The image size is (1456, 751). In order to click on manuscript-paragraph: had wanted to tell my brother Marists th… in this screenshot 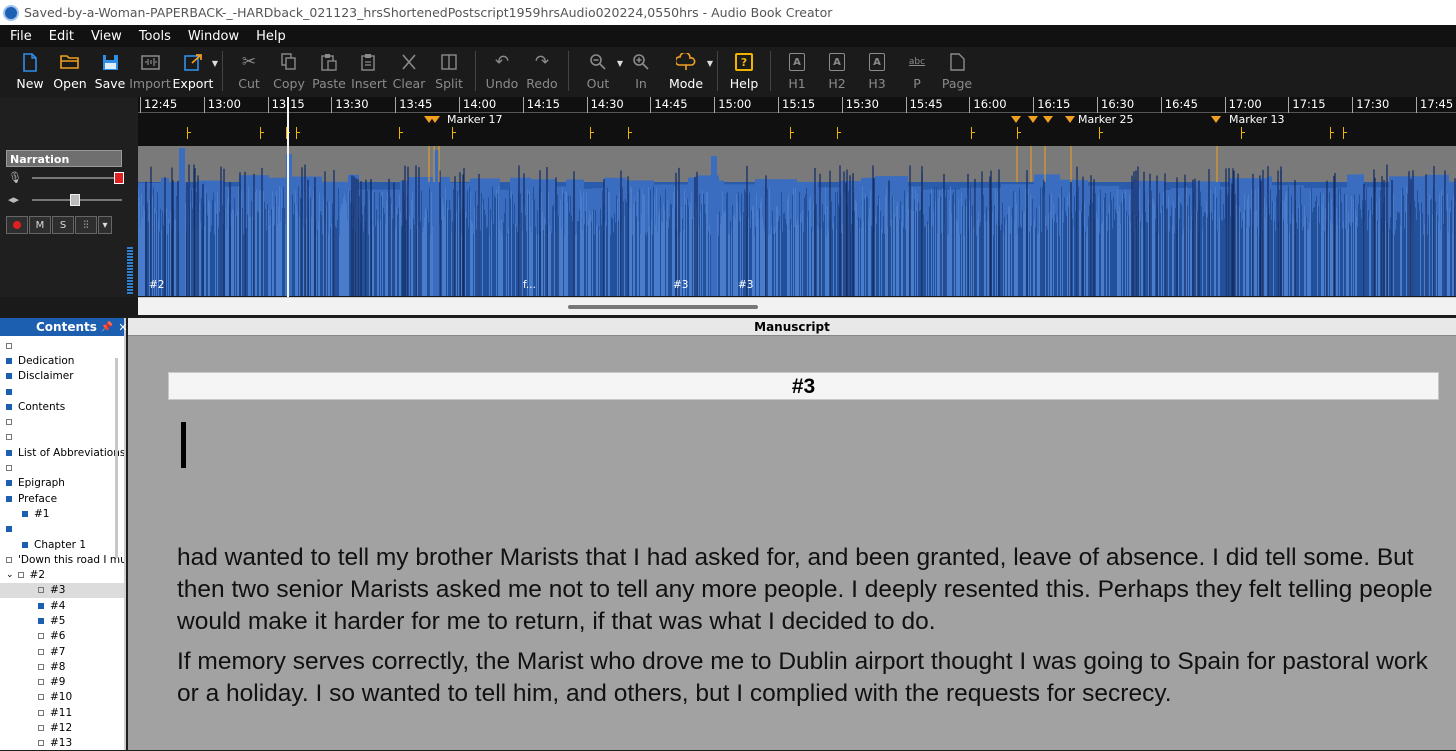, I will do `click(809, 590)`.